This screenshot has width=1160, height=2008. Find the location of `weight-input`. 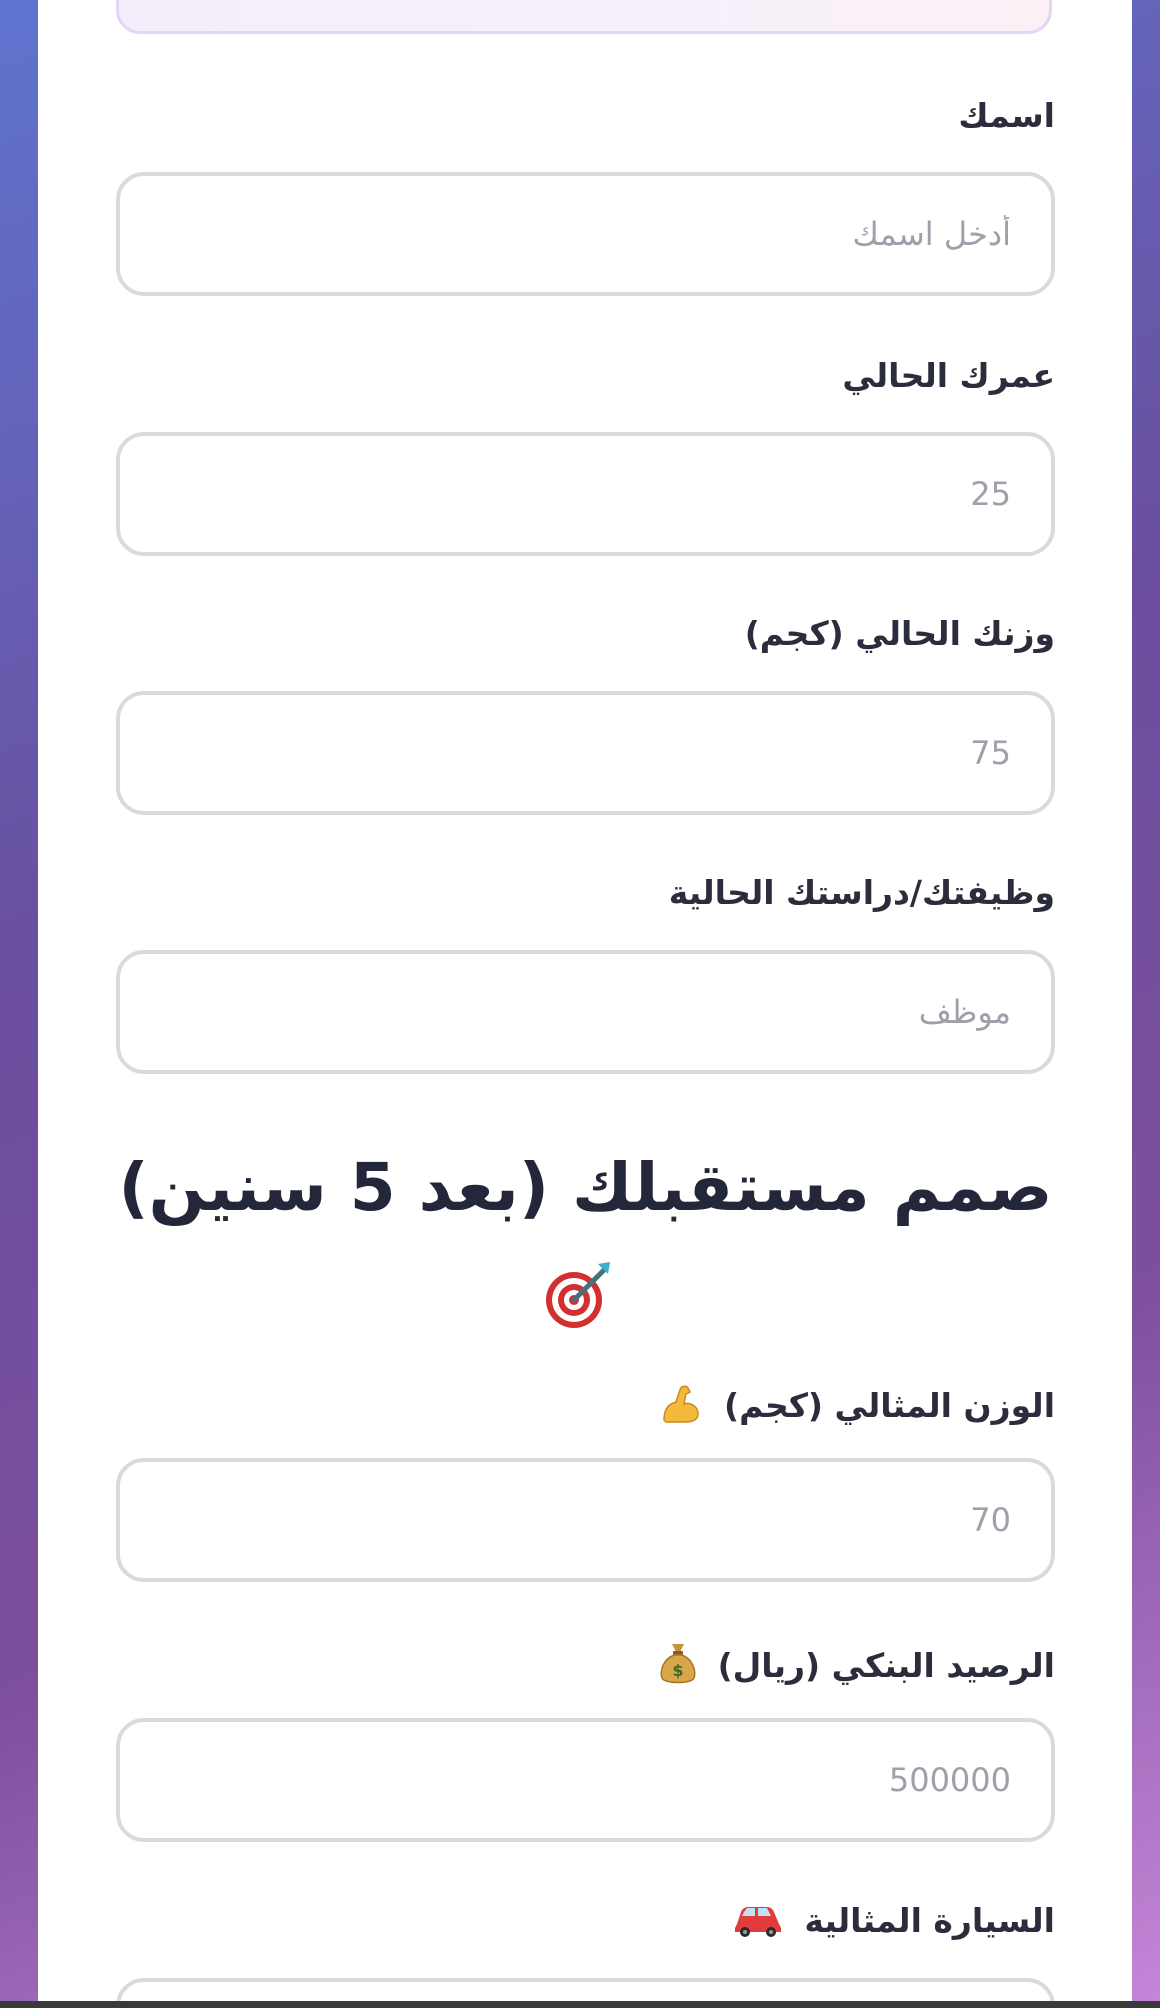

weight-input is located at coordinates (585, 753).